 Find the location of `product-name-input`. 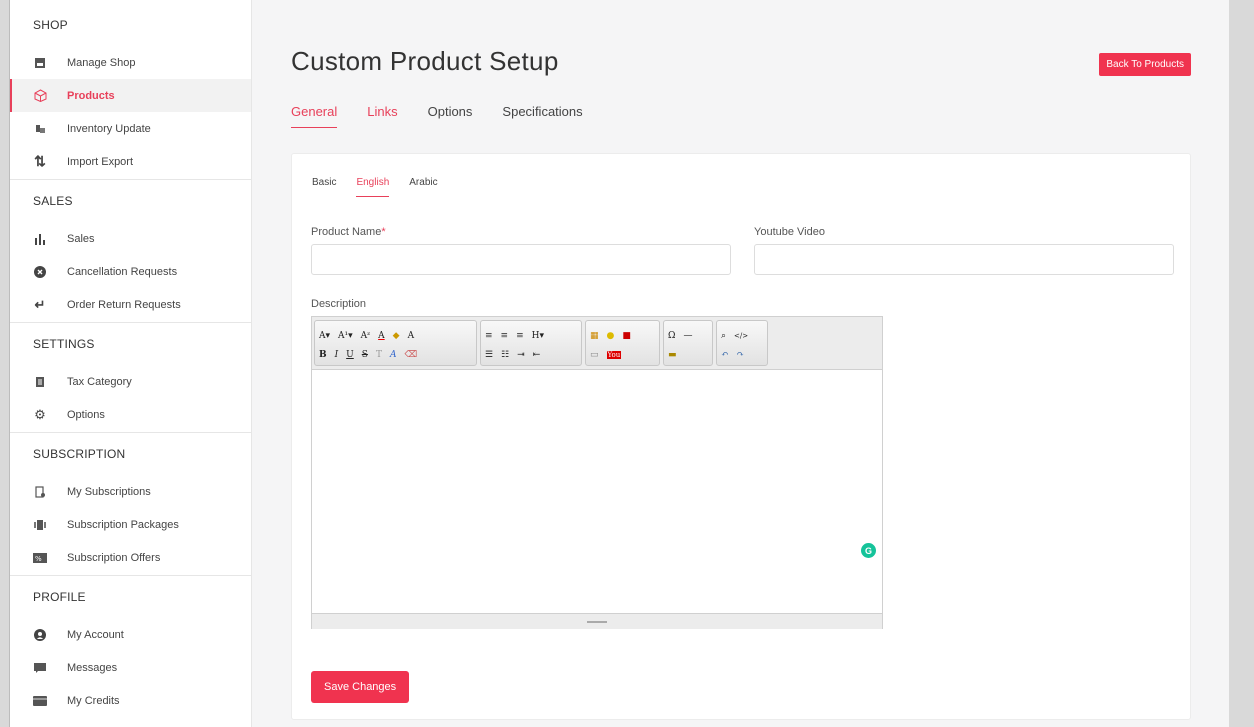

product-name-input is located at coordinates (521, 259).